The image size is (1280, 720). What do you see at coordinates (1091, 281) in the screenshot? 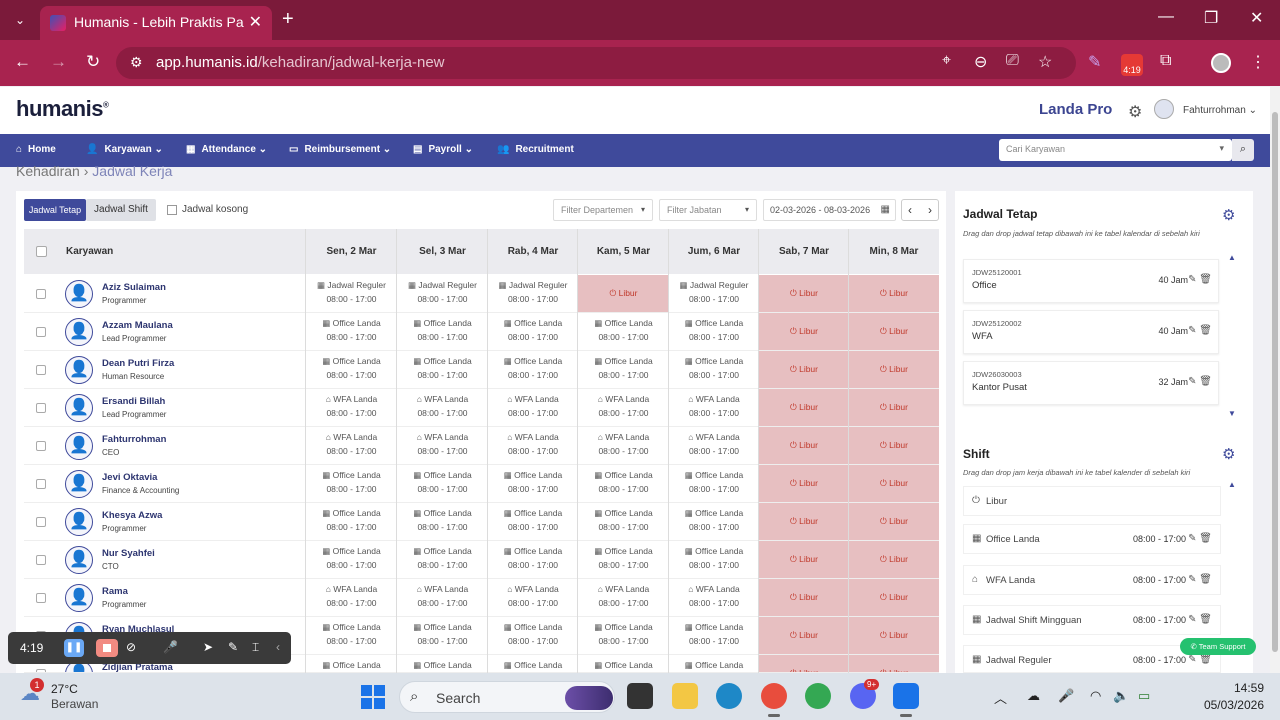
I see `jadwal-tetap-card: JDW25120001 Office 40 Jam ✎ 🗑` at bounding box center [1091, 281].